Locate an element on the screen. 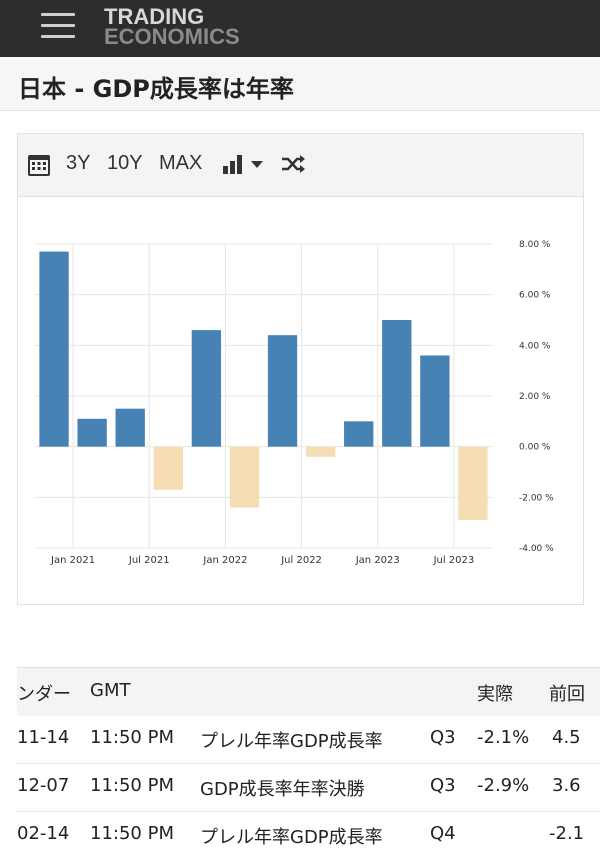 The width and height of the screenshot is (600, 852). table-row: 11-14 11:50 PM プレル年率GDP成長率 Q3 -2.1% 4.5 is located at coordinates (308, 740).